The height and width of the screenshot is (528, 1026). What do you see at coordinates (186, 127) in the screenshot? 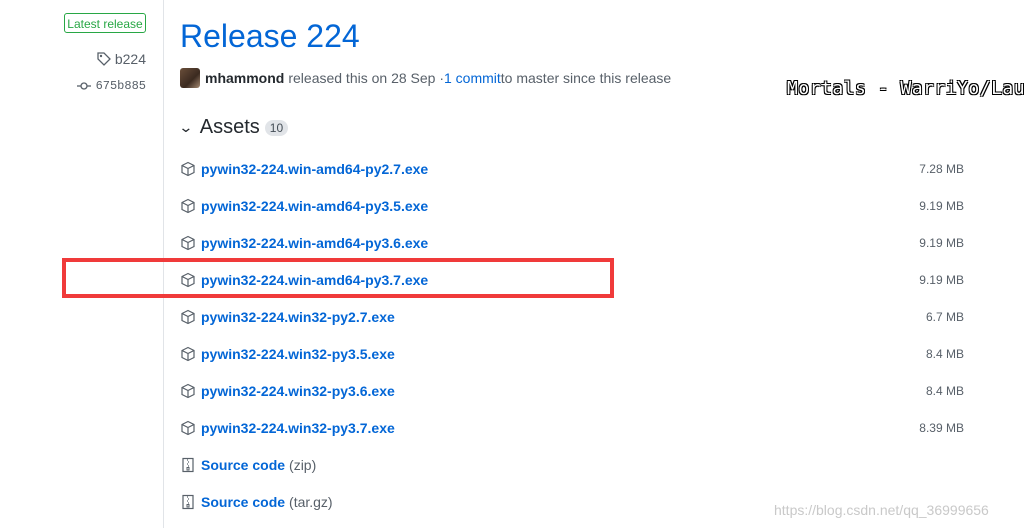
I see `chevron-down-icon: ⌄` at bounding box center [186, 127].